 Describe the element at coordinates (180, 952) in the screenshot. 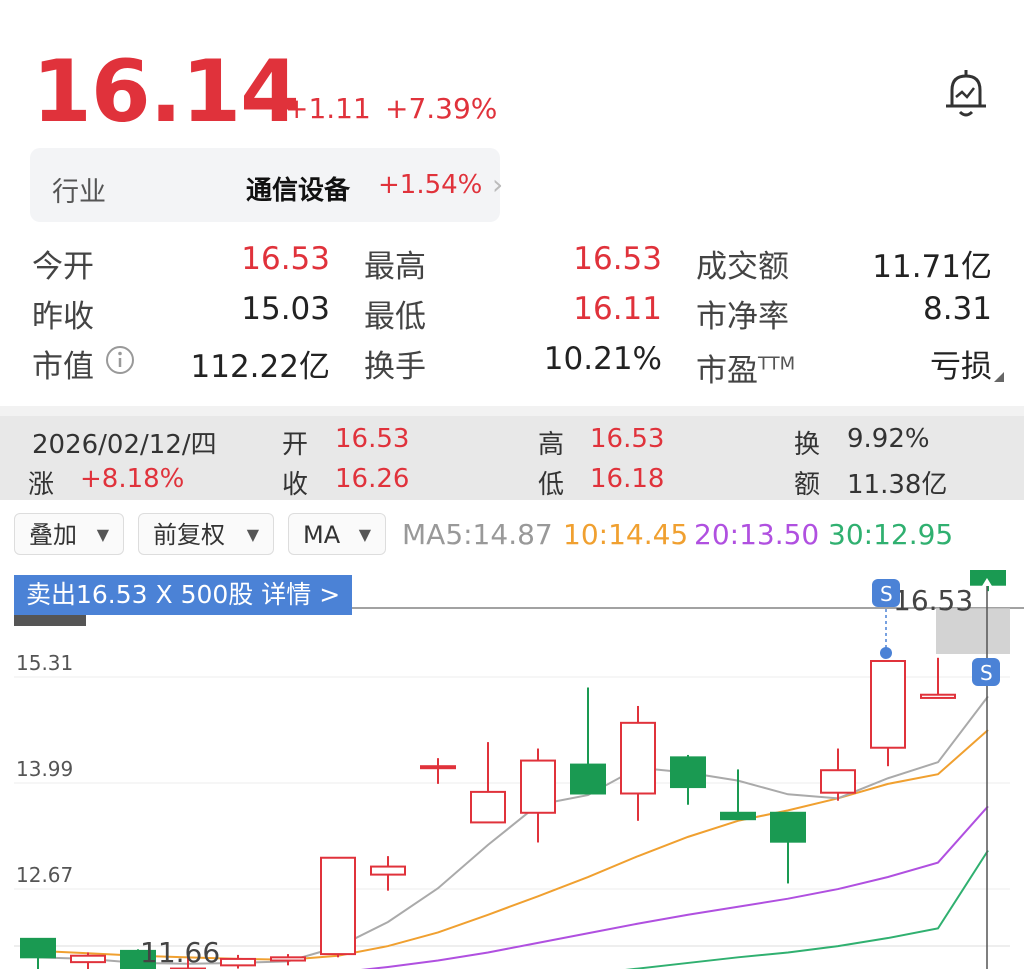

I see `min-price-label: 11.66` at that location.